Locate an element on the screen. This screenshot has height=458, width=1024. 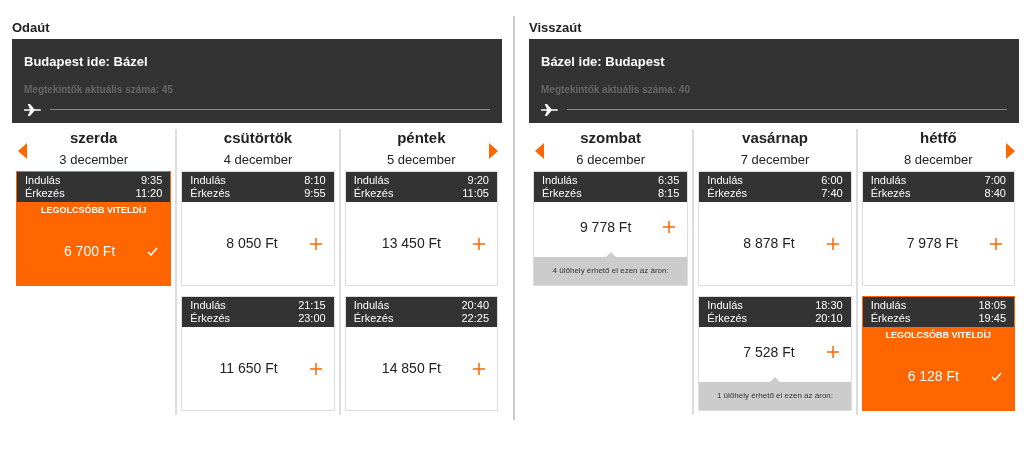
departure-time: 6:00 is located at coordinates (832, 180).